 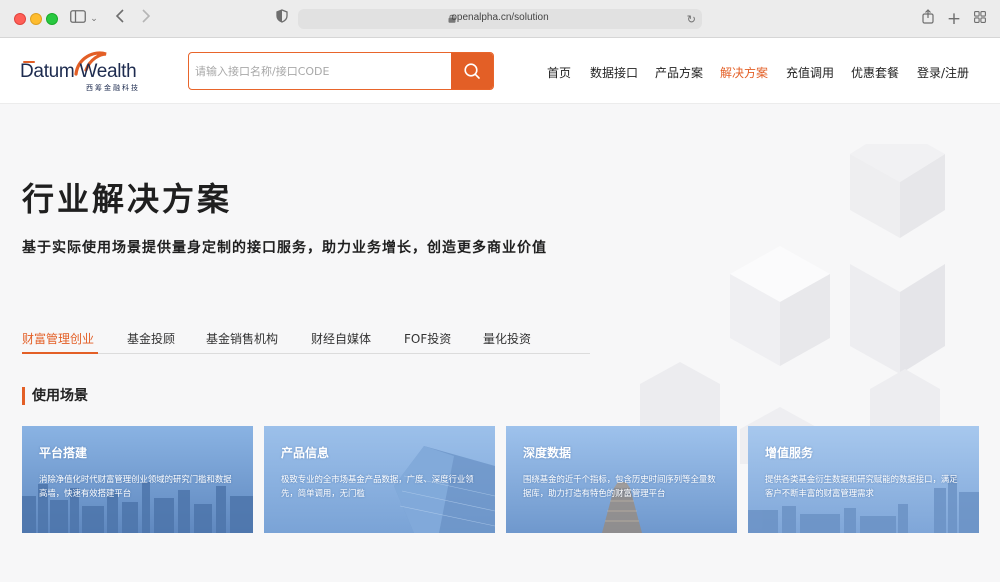 What do you see at coordinates (306, 341) in the screenshot?
I see `industry-tabs: 财富管理创业 基金投顾 基金销售机构 财经自媒体 FOF投资 量化投资` at bounding box center [306, 341].